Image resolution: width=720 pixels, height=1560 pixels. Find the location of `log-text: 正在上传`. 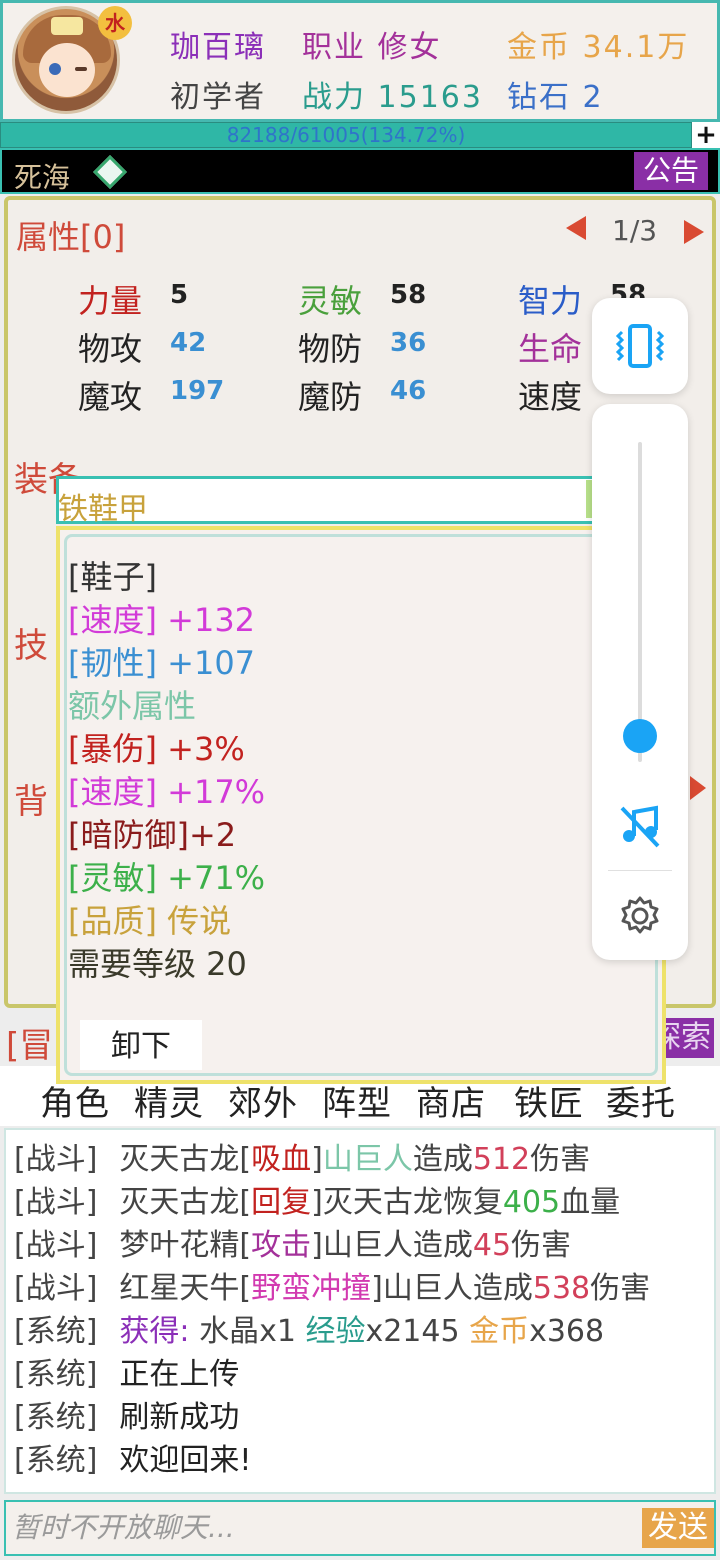

log-text: 正在上传 is located at coordinates (179, 1374).